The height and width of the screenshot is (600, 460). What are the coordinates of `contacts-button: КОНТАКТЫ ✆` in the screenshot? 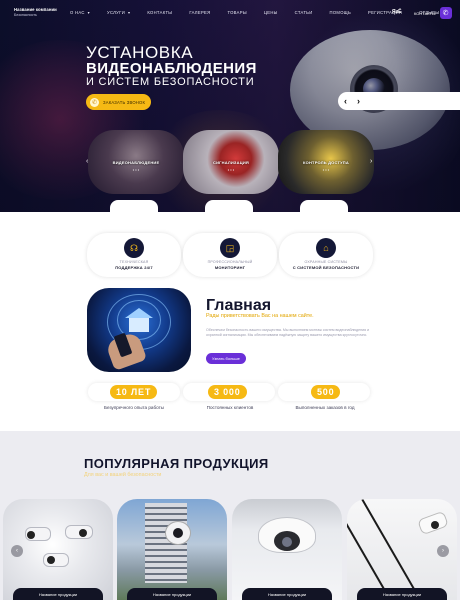 It's located at (433, 13).